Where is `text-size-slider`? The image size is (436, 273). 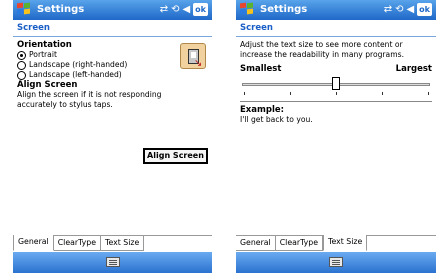
text-size-slider is located at coordinates (336, 87).